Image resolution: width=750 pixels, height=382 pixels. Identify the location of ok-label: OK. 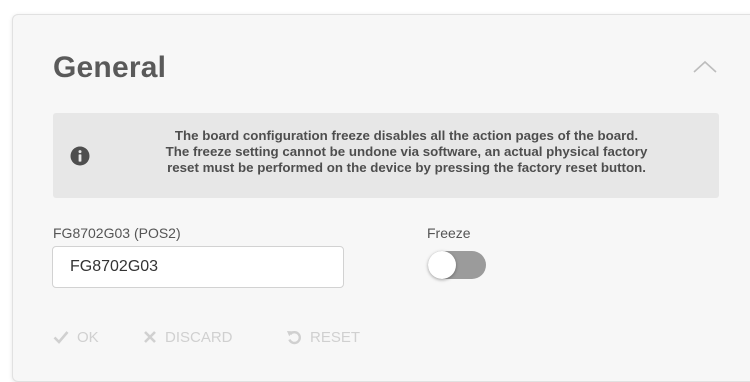
(88, 337).